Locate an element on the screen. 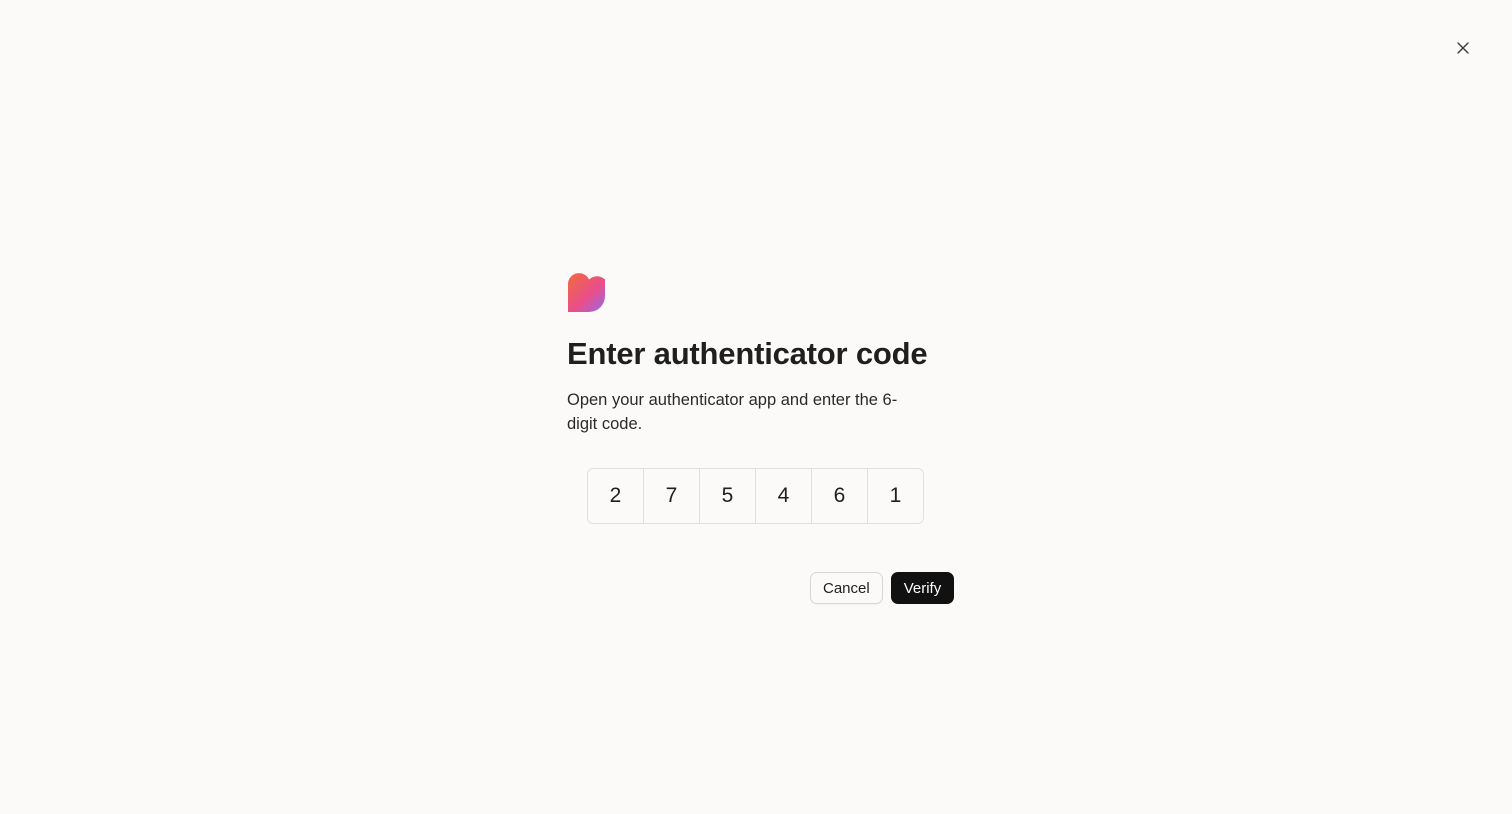 The width and height of the screenshot is (1512, 814). brand-heart-logo is located at coordinates (586, 292).